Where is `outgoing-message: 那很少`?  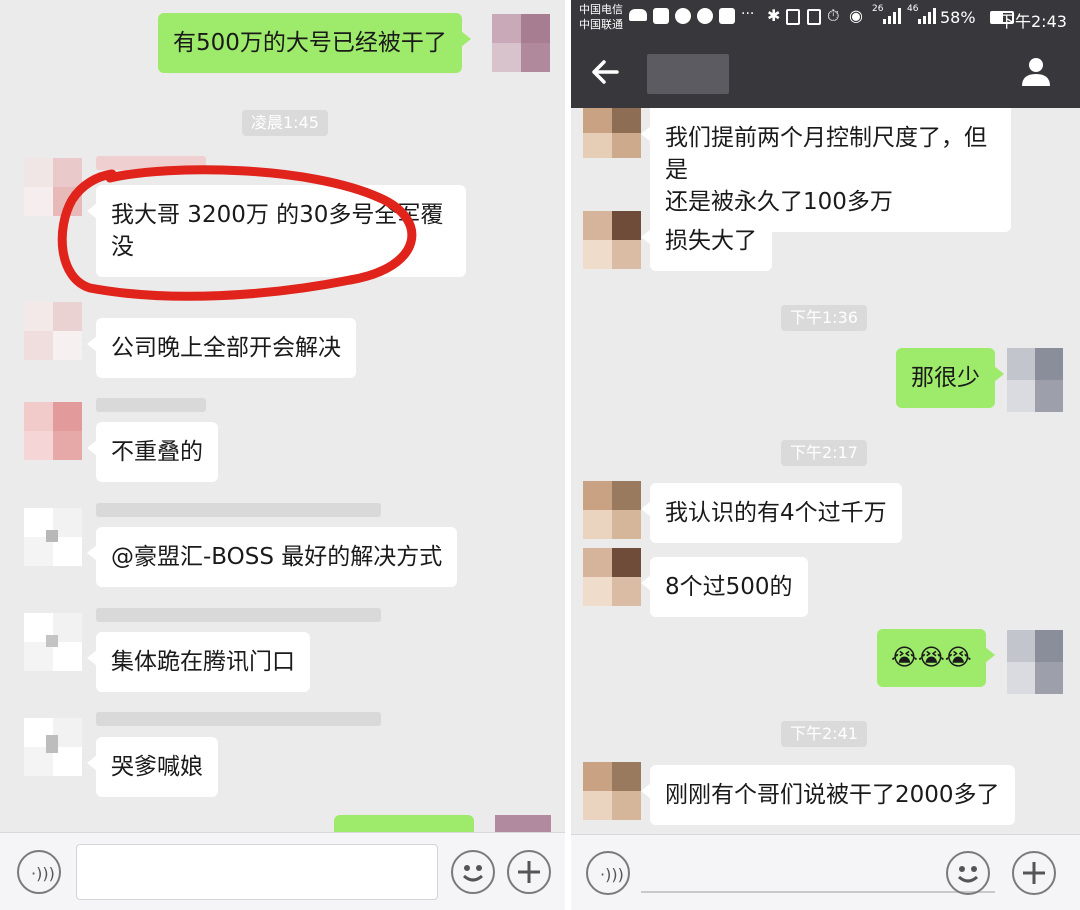
outgoing-message: 那很少 is located at coordinates (950, 378).